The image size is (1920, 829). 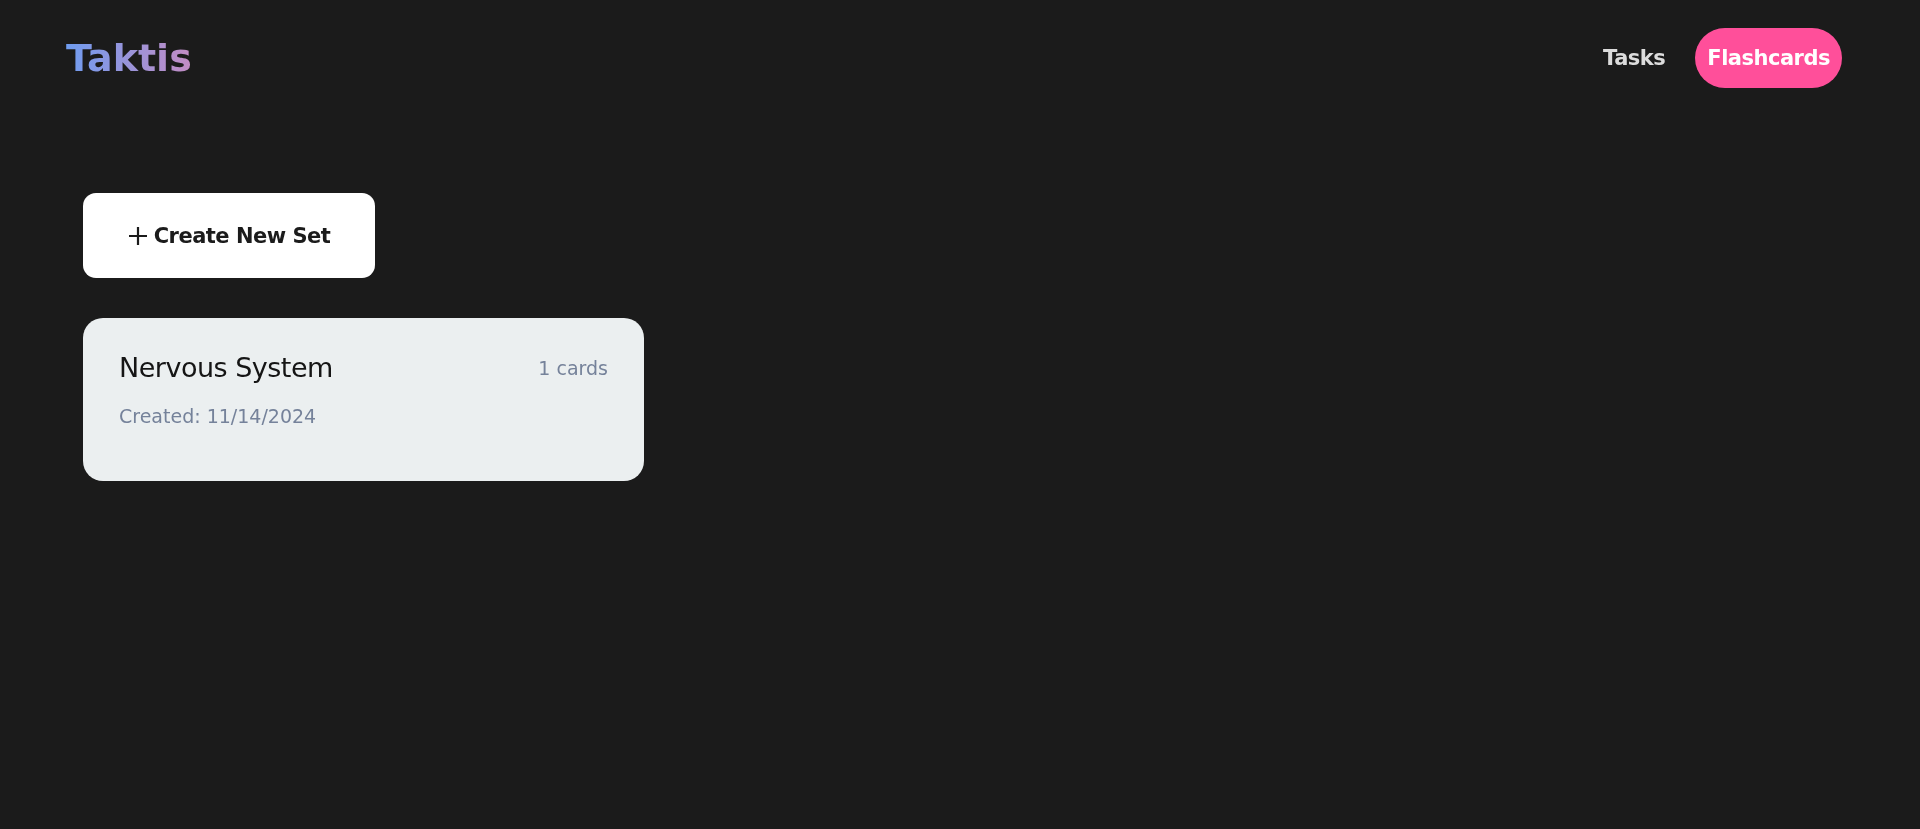 I want to click on card-count: 1 cards, so click(x=573, y=367).